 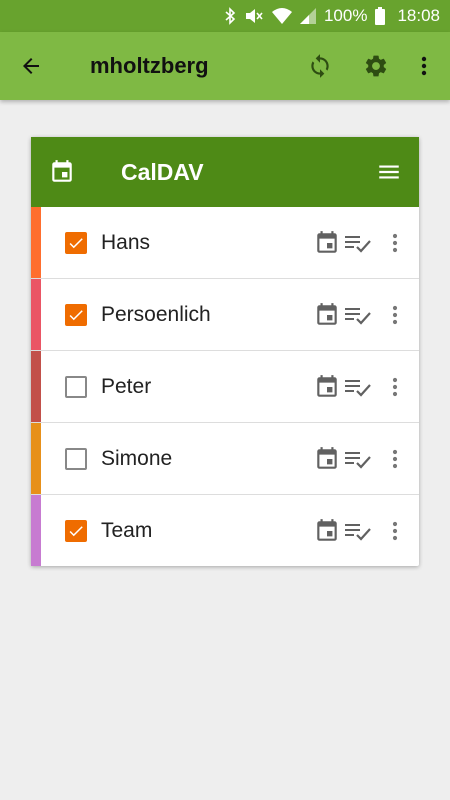 I want to click on clock: 18:08, so click(x=418, y=15).